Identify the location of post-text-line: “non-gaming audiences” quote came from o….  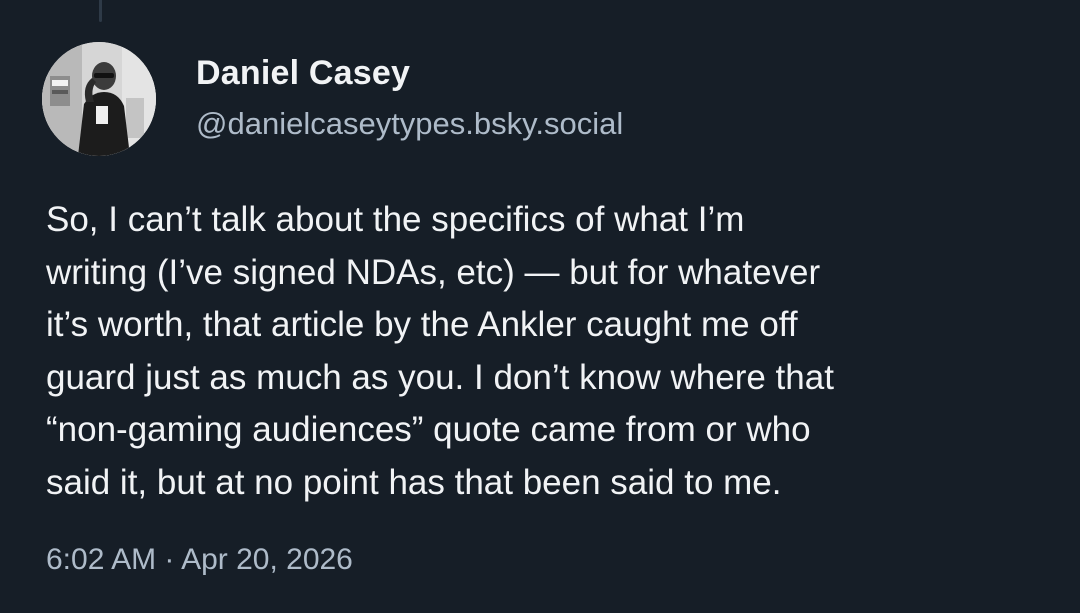
(428, 430).